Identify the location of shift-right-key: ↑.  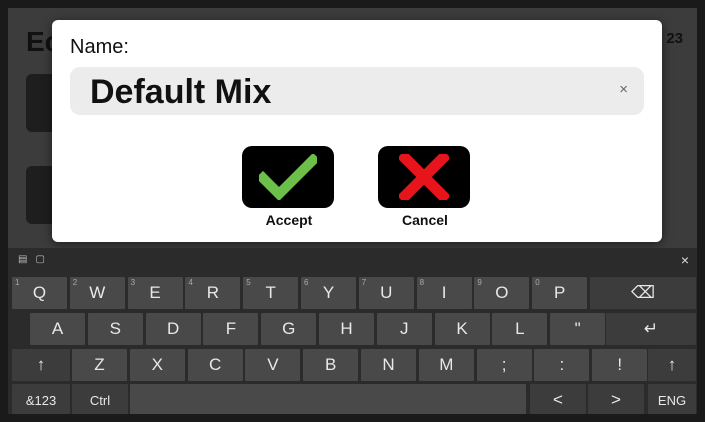
(672, 365).